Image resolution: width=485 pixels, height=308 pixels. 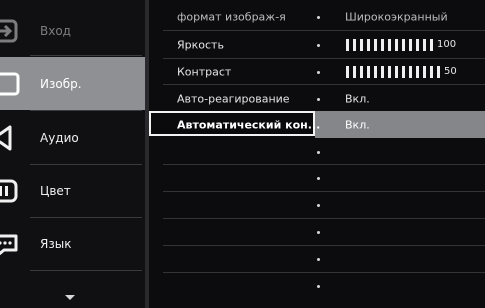 I want to click on picture-icon, so click(x=10, y=83).